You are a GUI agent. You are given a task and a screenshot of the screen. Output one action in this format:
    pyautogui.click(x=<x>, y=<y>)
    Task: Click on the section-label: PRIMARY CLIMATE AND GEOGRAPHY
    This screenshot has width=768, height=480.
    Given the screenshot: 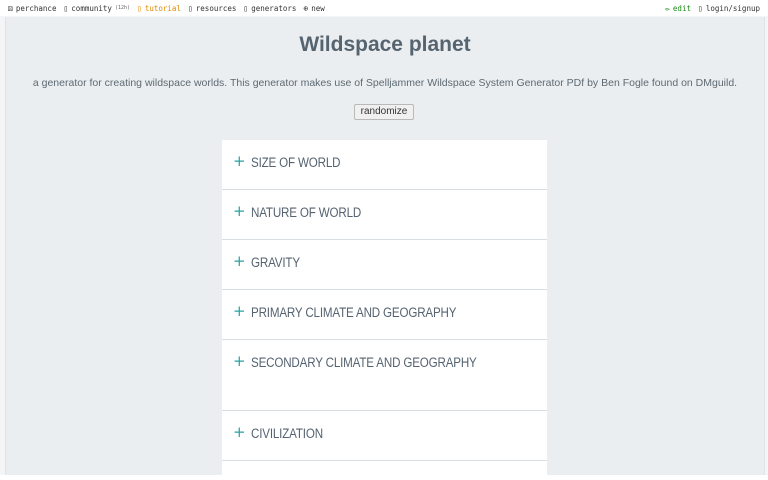 What is the action you would take?
    pyautogui.click(x=354, y=312)
    